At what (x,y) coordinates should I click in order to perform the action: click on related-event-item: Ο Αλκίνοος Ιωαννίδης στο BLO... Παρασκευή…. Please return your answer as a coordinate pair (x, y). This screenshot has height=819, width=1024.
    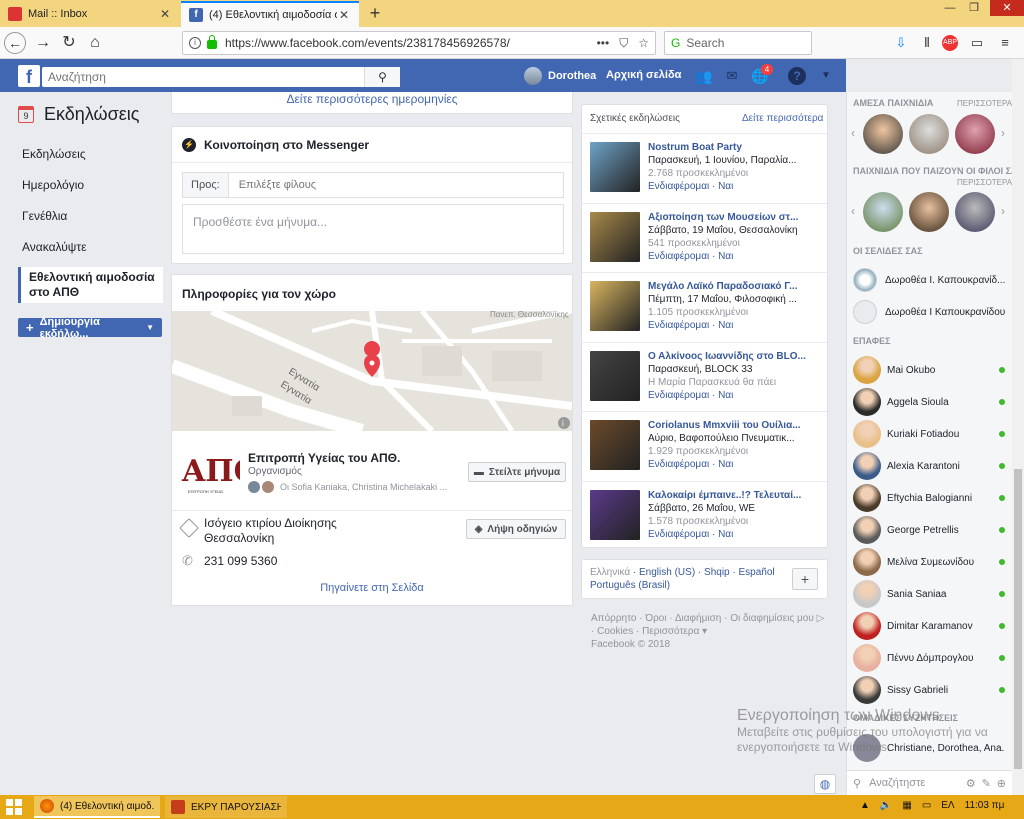
    Looking at the image, I should click on (704, 376).